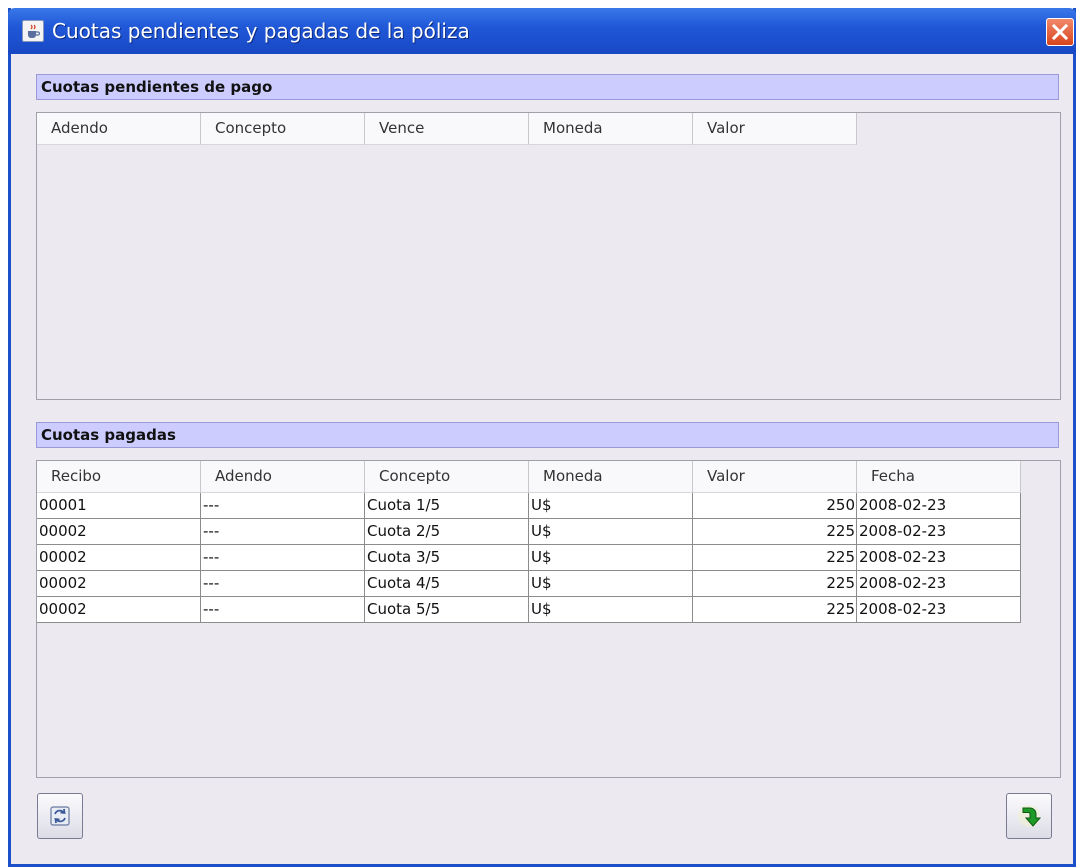  I want to click on table-cell: Cuota 2/5, so click(447, 532).